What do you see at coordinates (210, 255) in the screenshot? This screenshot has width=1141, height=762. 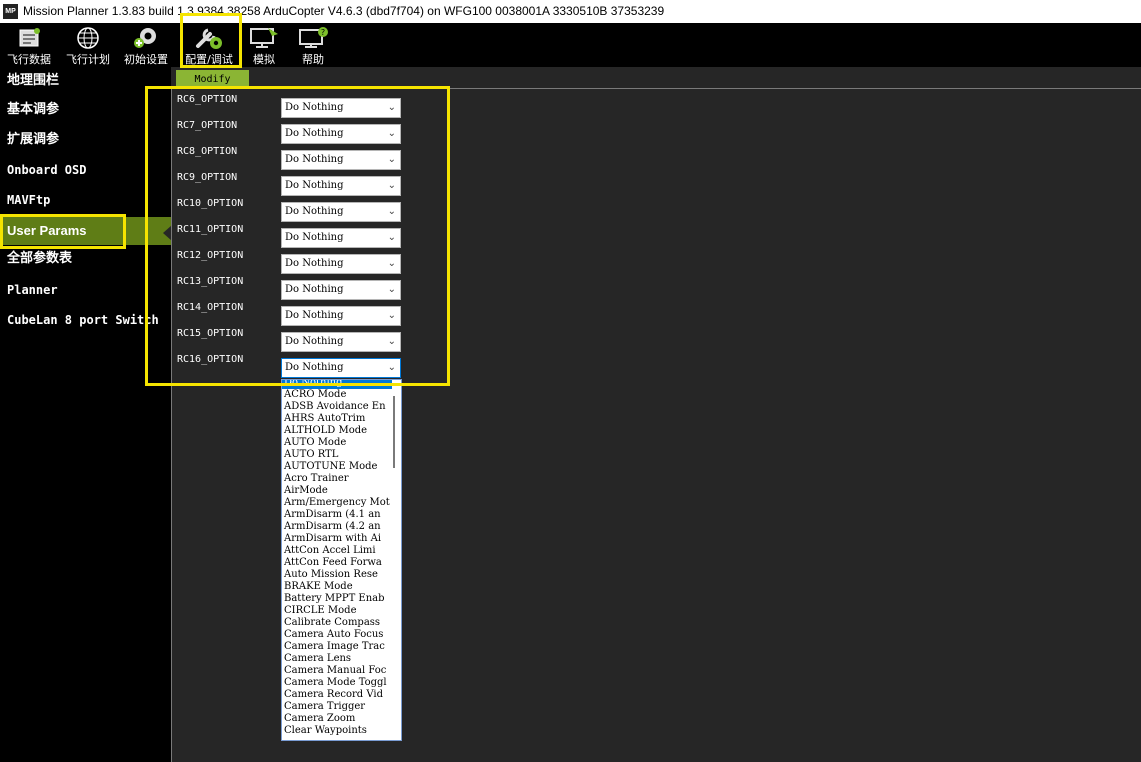 I see `param-name-label: RC12_OPTION` at bounding box center [210, 255].